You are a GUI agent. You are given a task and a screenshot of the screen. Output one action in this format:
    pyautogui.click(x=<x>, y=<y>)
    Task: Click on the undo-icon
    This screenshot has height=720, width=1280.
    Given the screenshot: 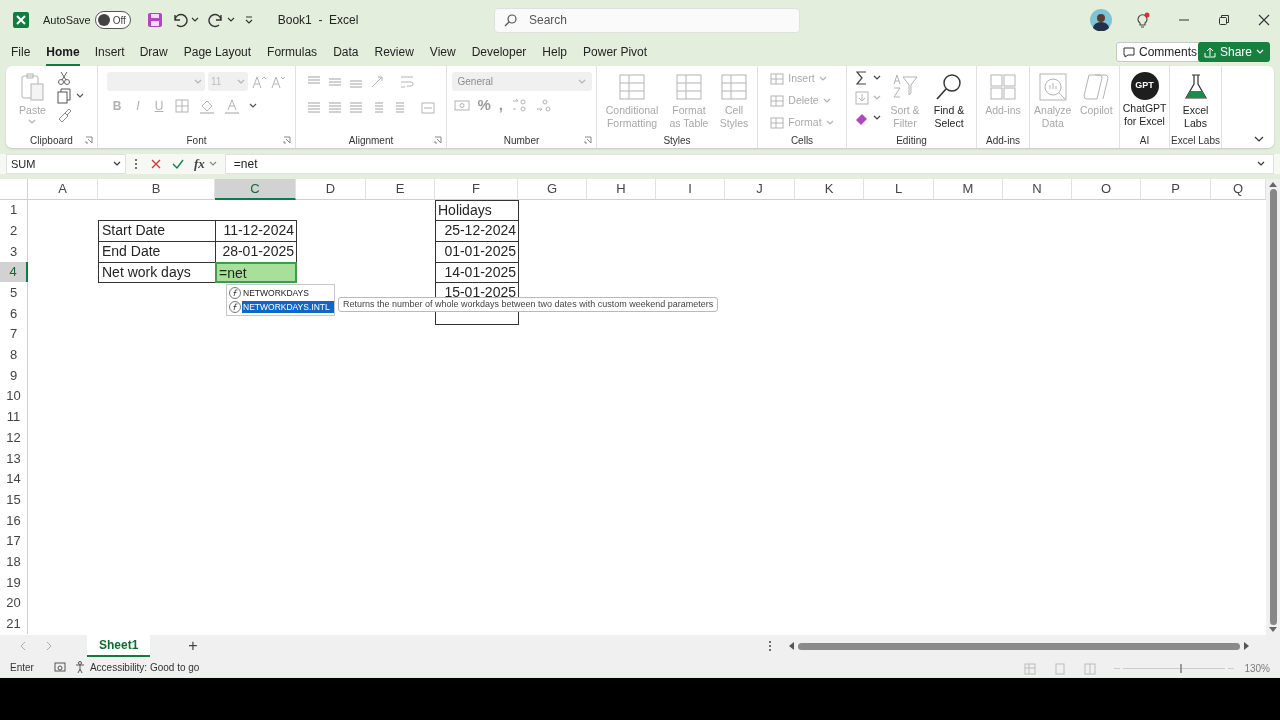 What is the action you would take?
    pyautogui.click(x=179, y=20)
    